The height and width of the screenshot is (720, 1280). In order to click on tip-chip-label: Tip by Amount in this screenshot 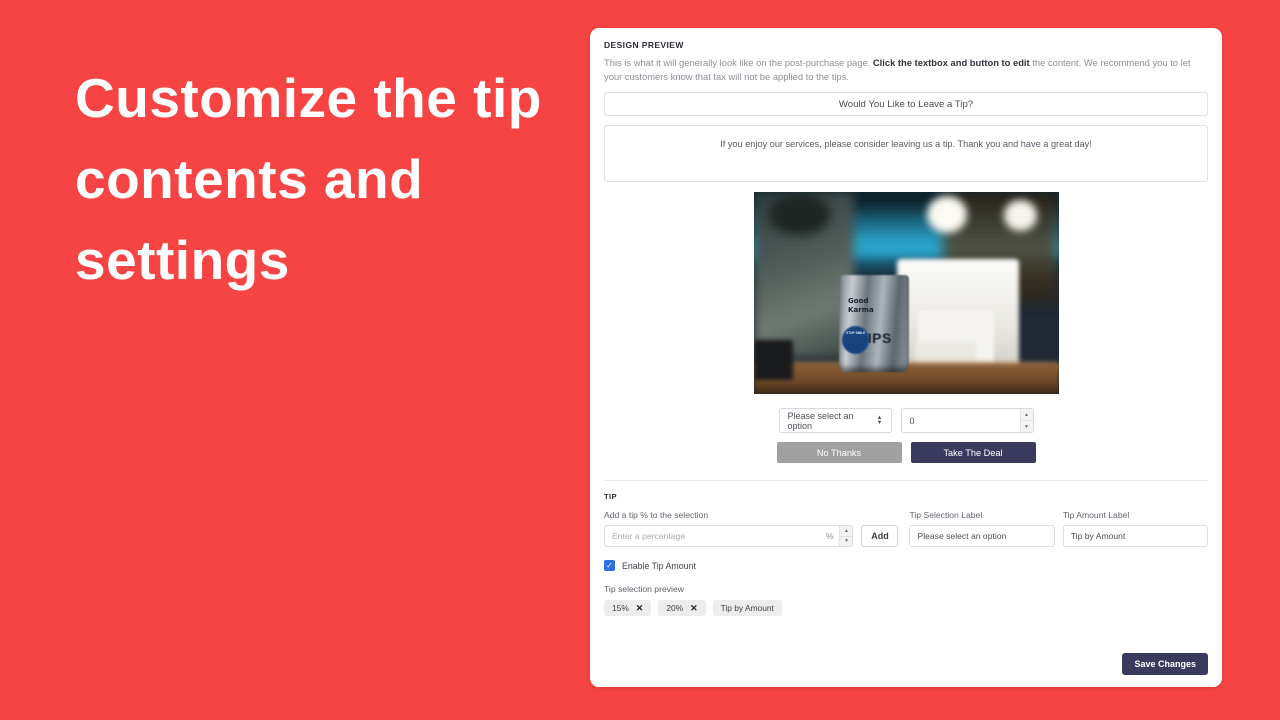, I will do `click(747, 608)`.